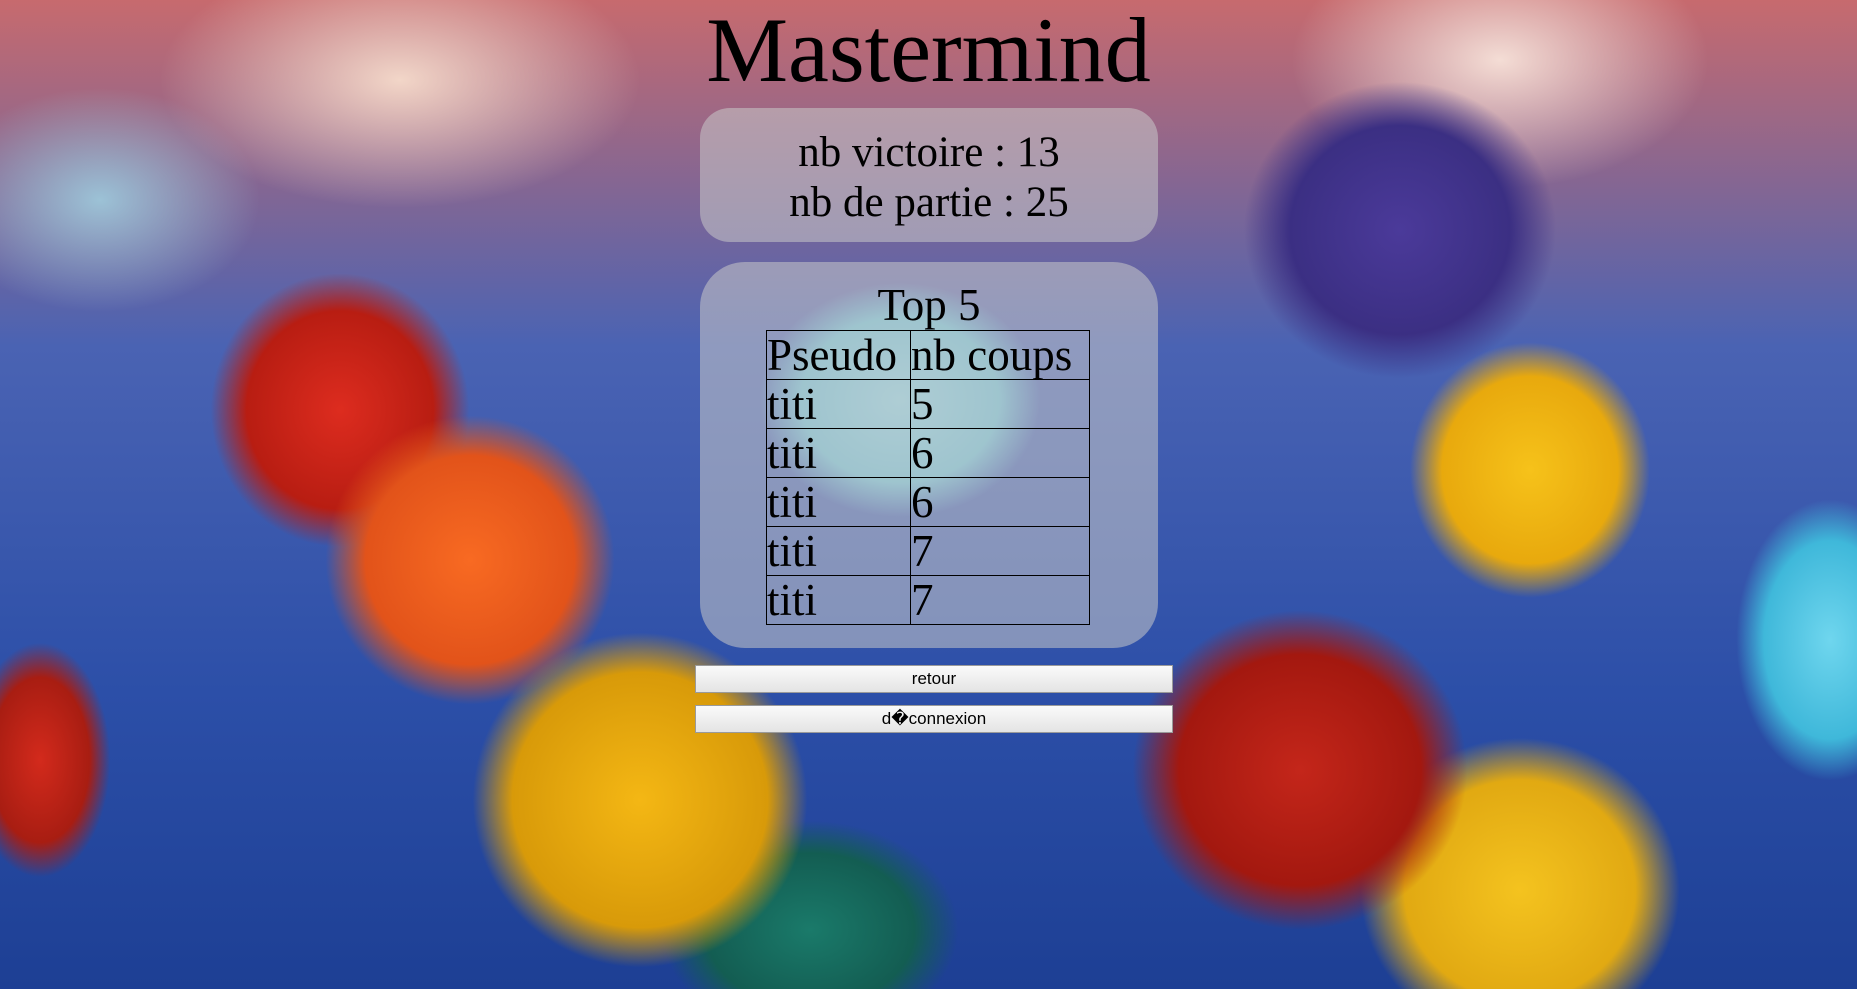 The height and width of the screenshot is (989, 1857). I want to click on cell-coups: 5, so click(1000, 404).